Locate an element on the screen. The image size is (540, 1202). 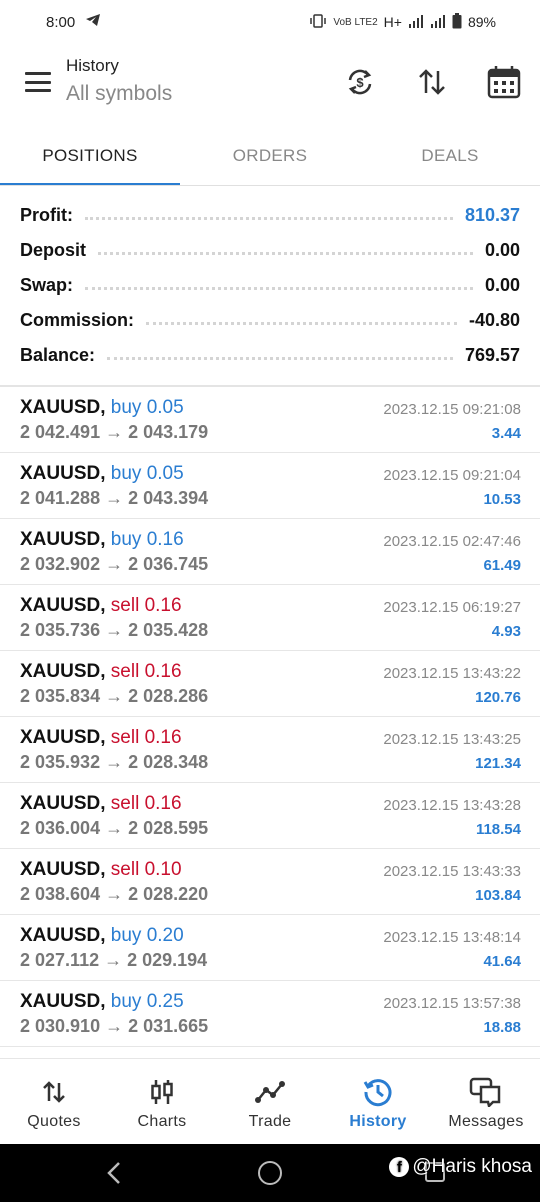
position-profit: 41.64 is located at coordinates (502, 961).